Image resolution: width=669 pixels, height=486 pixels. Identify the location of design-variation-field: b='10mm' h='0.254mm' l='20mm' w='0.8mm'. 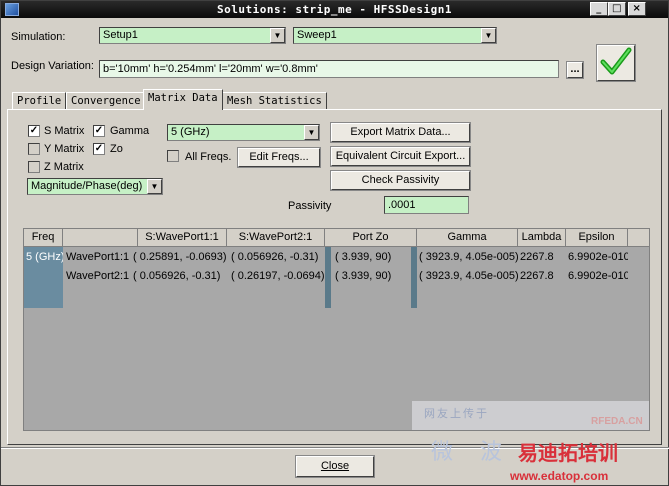
(329, 69).